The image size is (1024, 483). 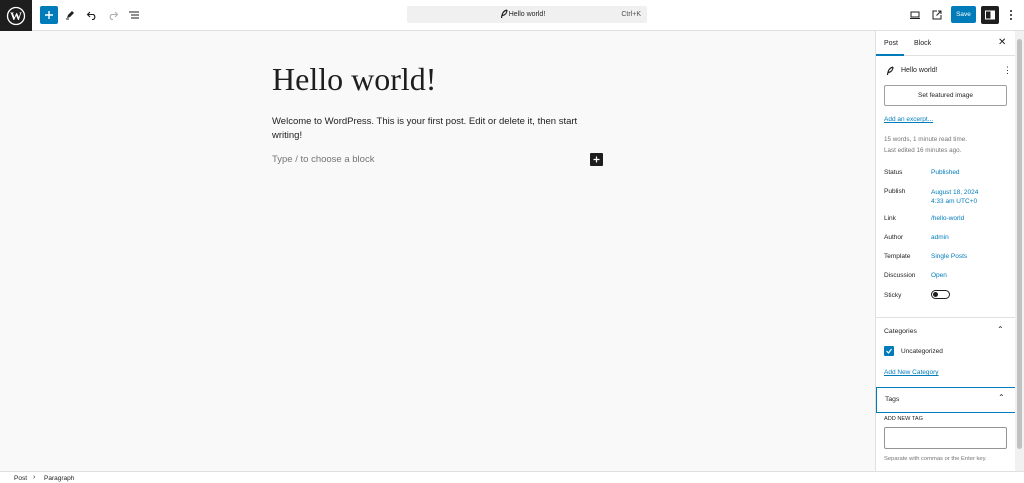 I want to click on toggle-knob, so click(x=935, y=294).